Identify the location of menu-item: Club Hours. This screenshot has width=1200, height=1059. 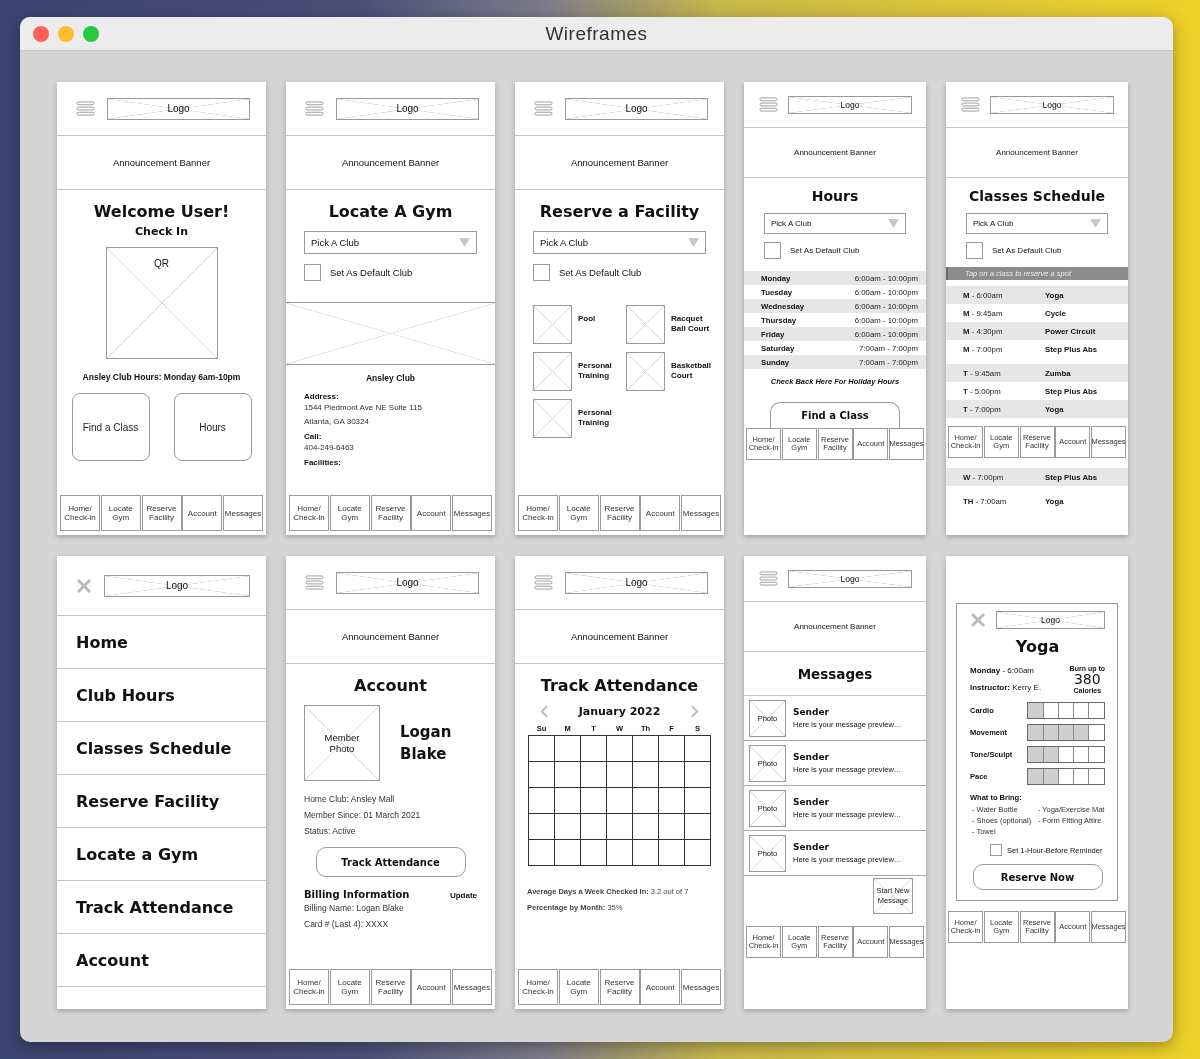
(161, 695).